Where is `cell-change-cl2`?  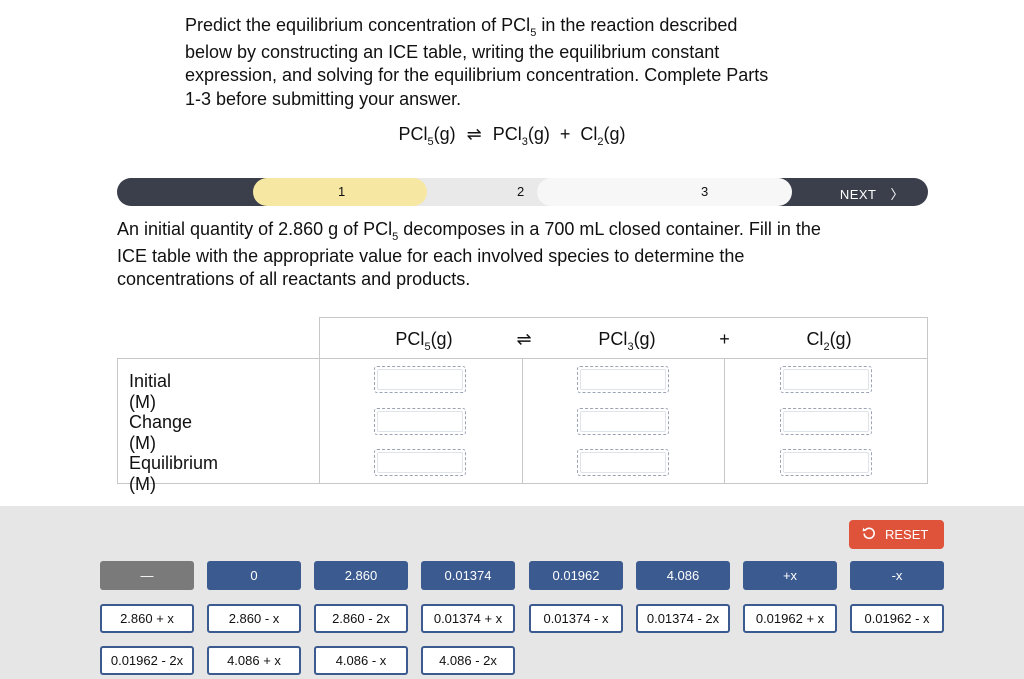 cell-change-cl2 is located at coordinates (826, 421).